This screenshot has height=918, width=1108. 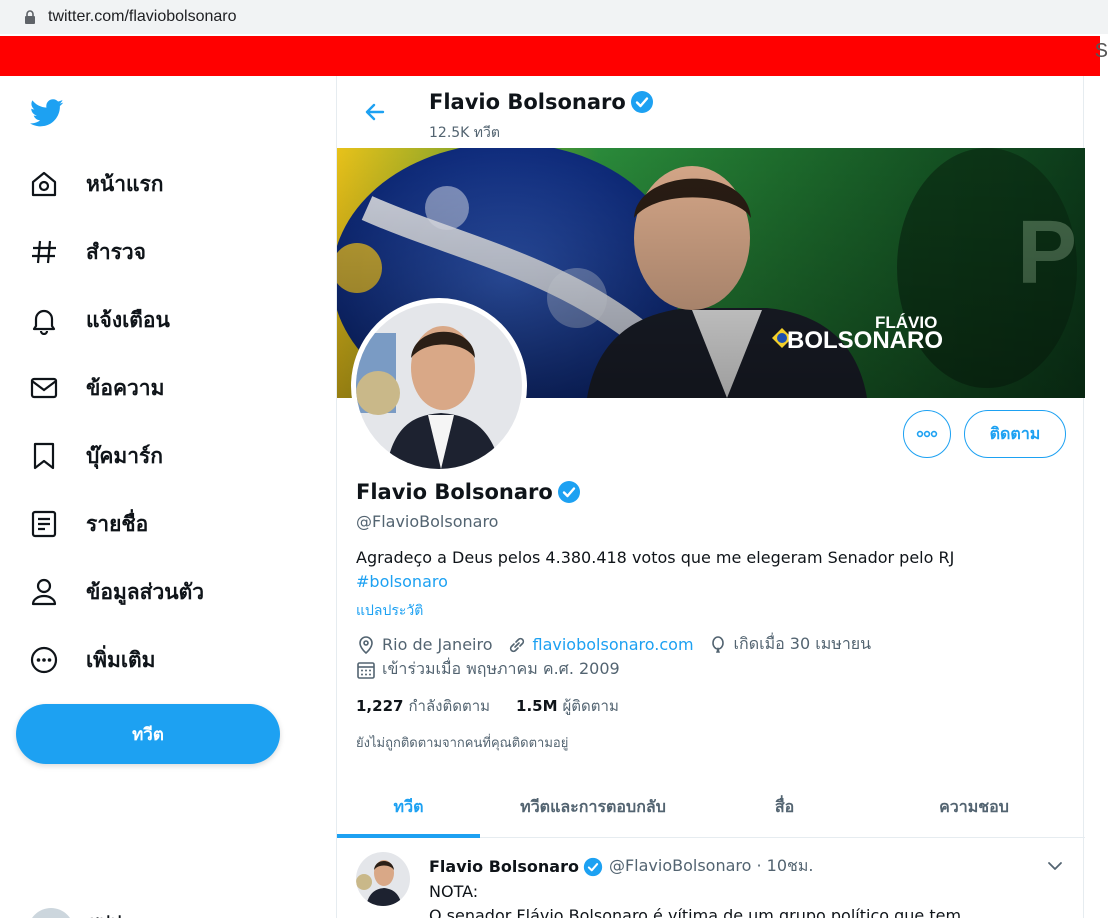 What do you see at coordinates (142, 17) in the screenshot?
I see `url-text: twitter.com/flaviobolsonaro` at bounding box center [142, 17].